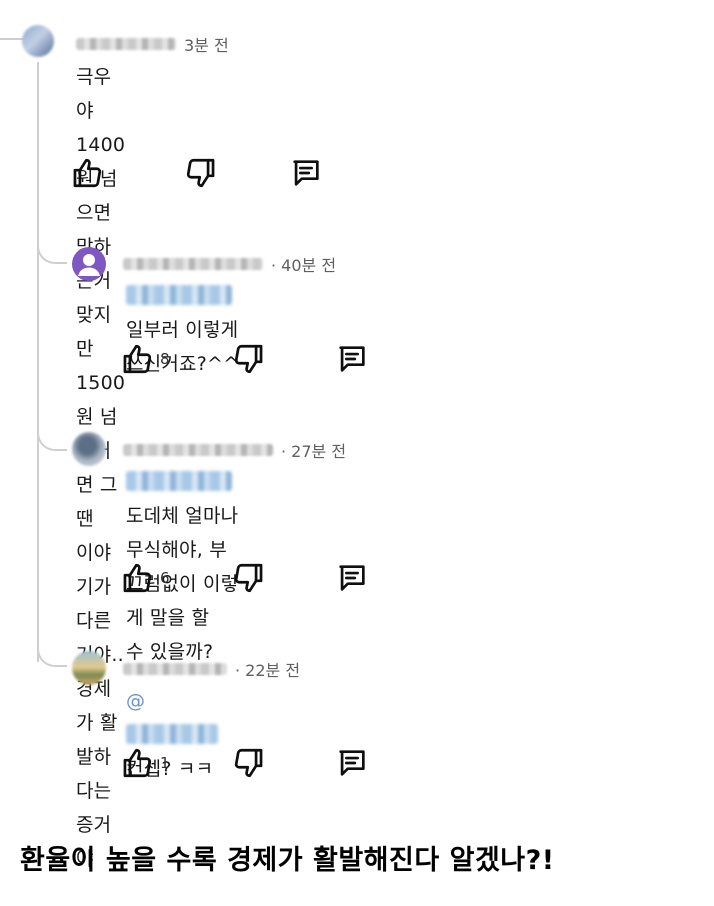 The width and height of the screenshot is (714, 906). Describe the element at coordinates (287, 860) in the screenshot. I see `meme-caption: 환율이 높을 수록 경제가 활발해진다 알겠나?!` at that location.